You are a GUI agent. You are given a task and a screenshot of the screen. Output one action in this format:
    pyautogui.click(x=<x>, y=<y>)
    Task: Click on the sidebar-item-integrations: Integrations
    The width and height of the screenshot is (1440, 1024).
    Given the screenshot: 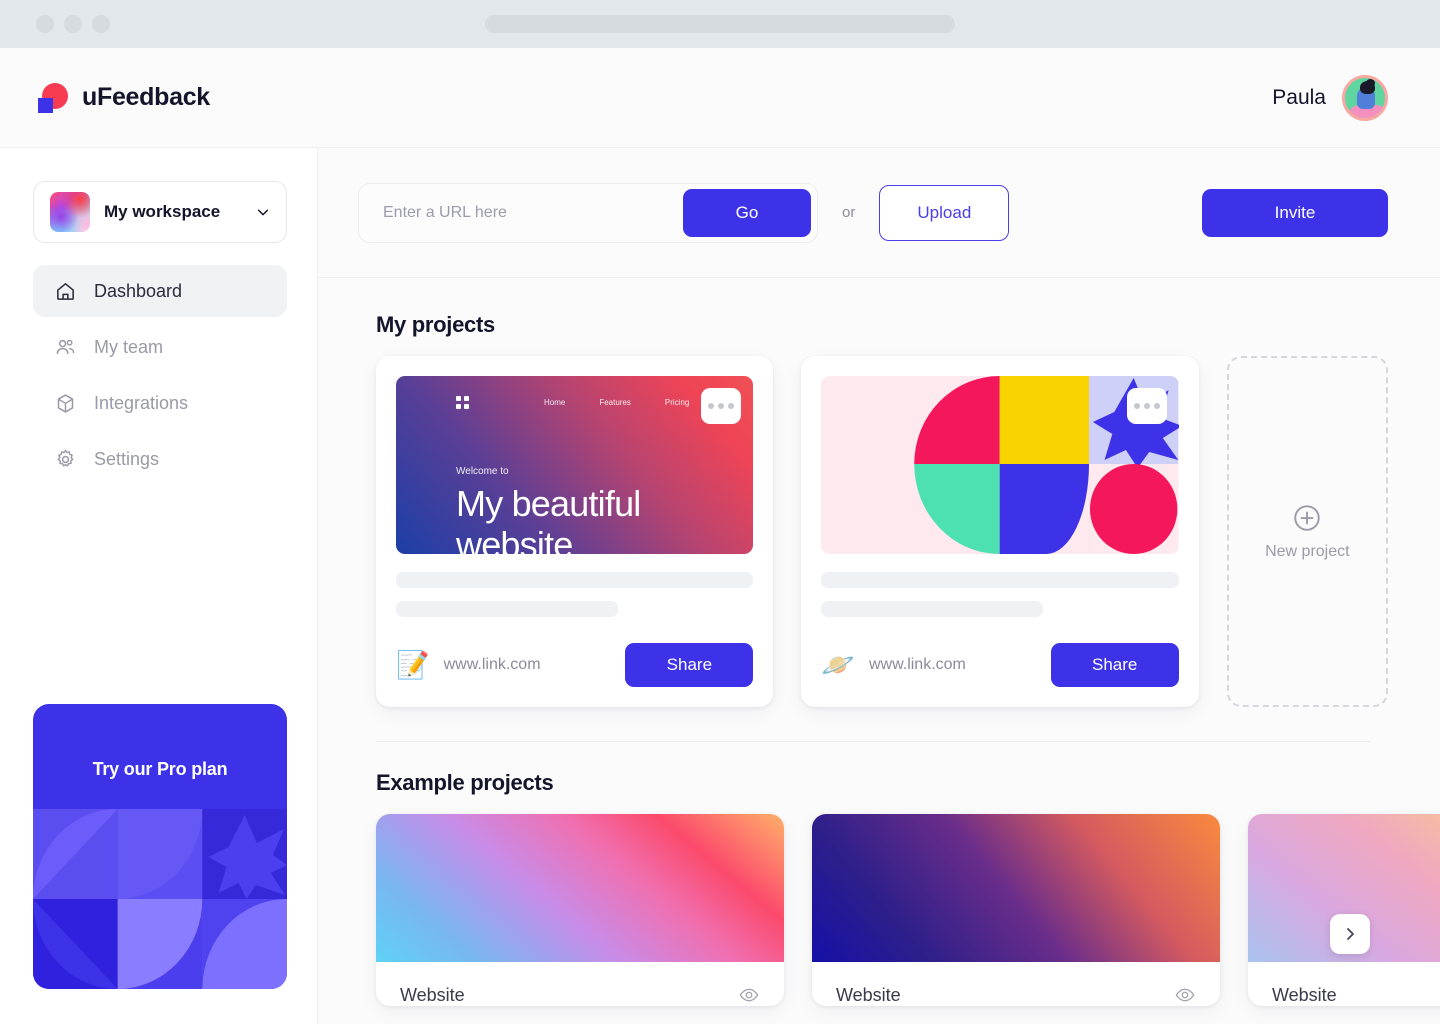 What is the action you would take?
    pyautogui.click(x=160, y=403)
    